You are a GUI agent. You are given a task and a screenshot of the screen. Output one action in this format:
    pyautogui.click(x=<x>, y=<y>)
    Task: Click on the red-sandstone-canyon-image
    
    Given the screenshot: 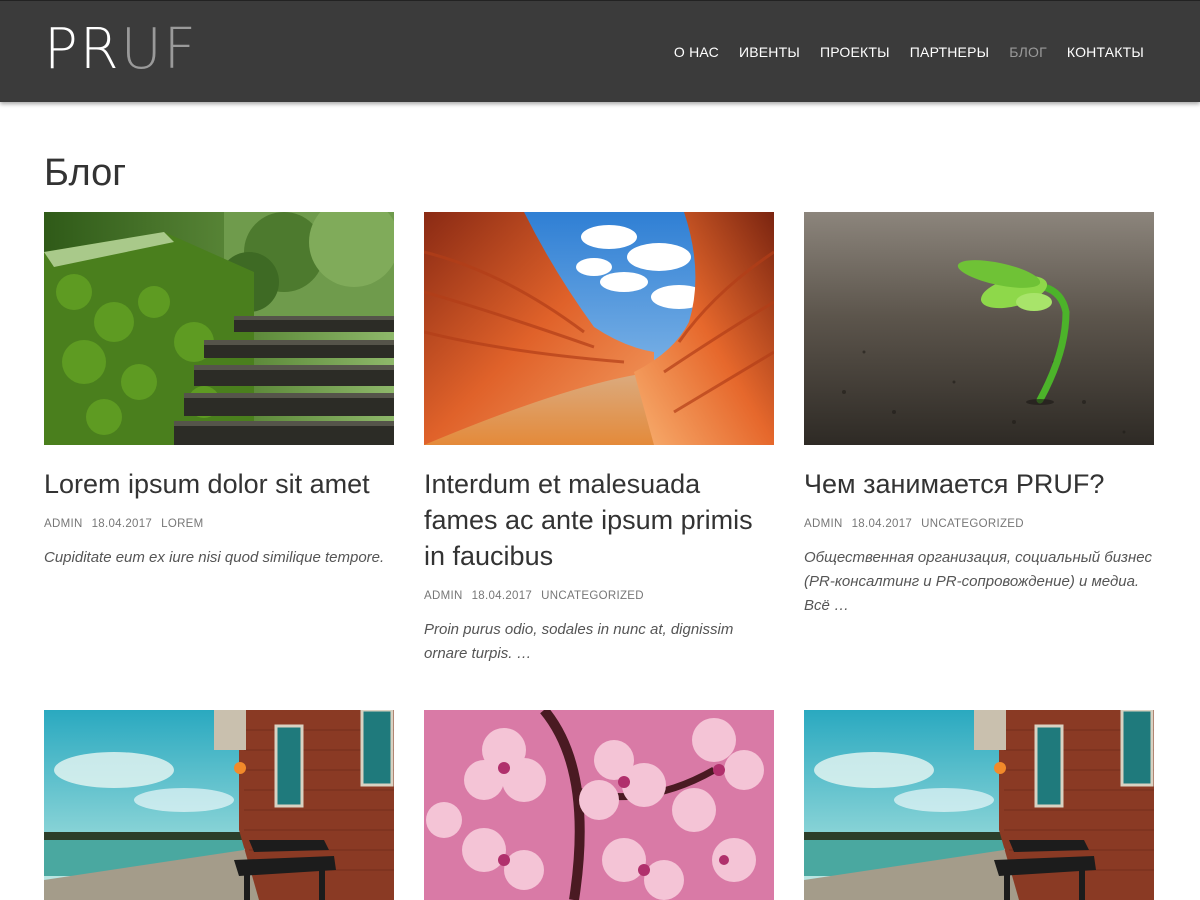 What is the action you would take?
    pyautogui.click(x=599, y=328)
    